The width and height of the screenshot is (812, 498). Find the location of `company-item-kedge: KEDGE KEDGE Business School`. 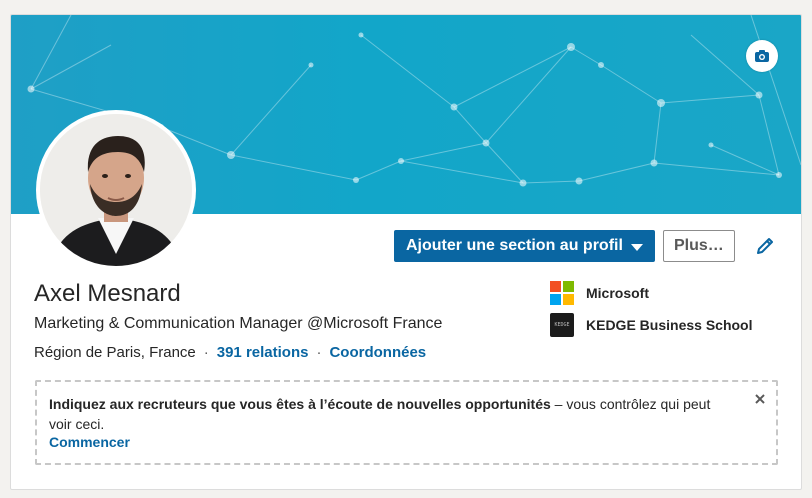

company-item-kedge: KEDGE KEDGE Business School is located at coordinates (651, 325).